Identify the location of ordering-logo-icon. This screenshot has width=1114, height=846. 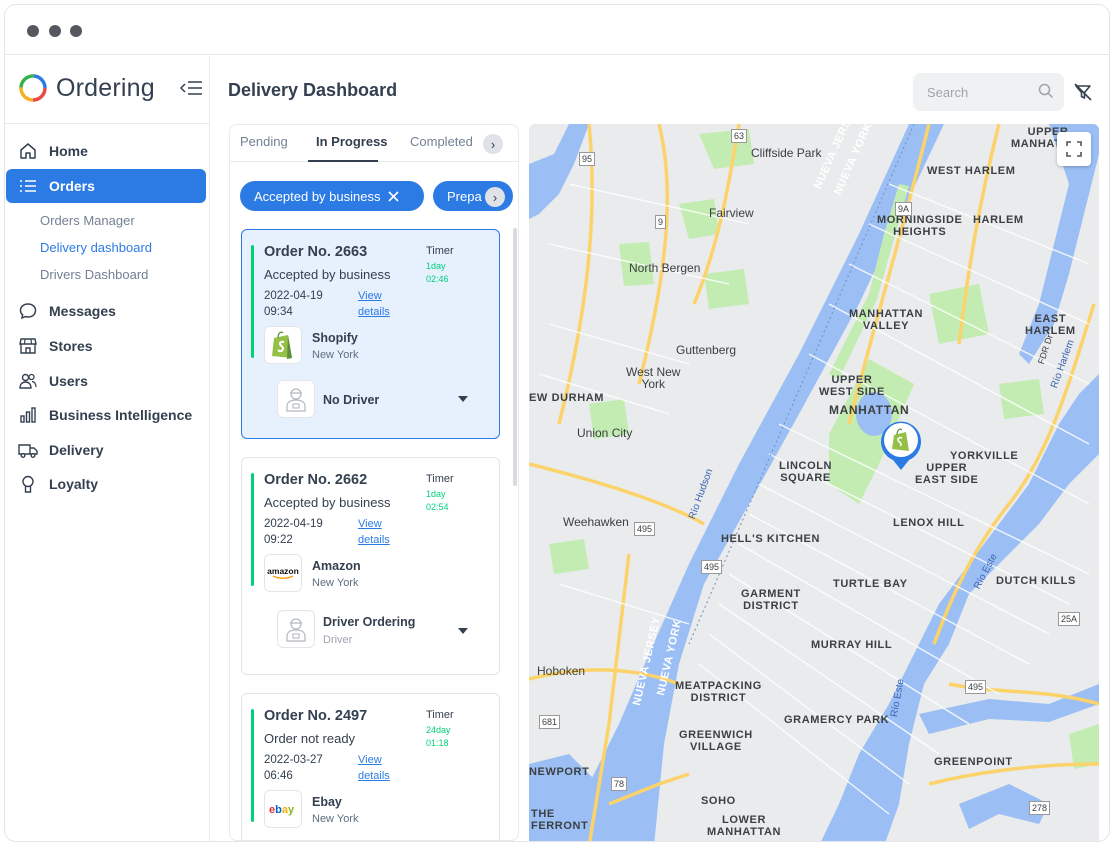
(33, 88).